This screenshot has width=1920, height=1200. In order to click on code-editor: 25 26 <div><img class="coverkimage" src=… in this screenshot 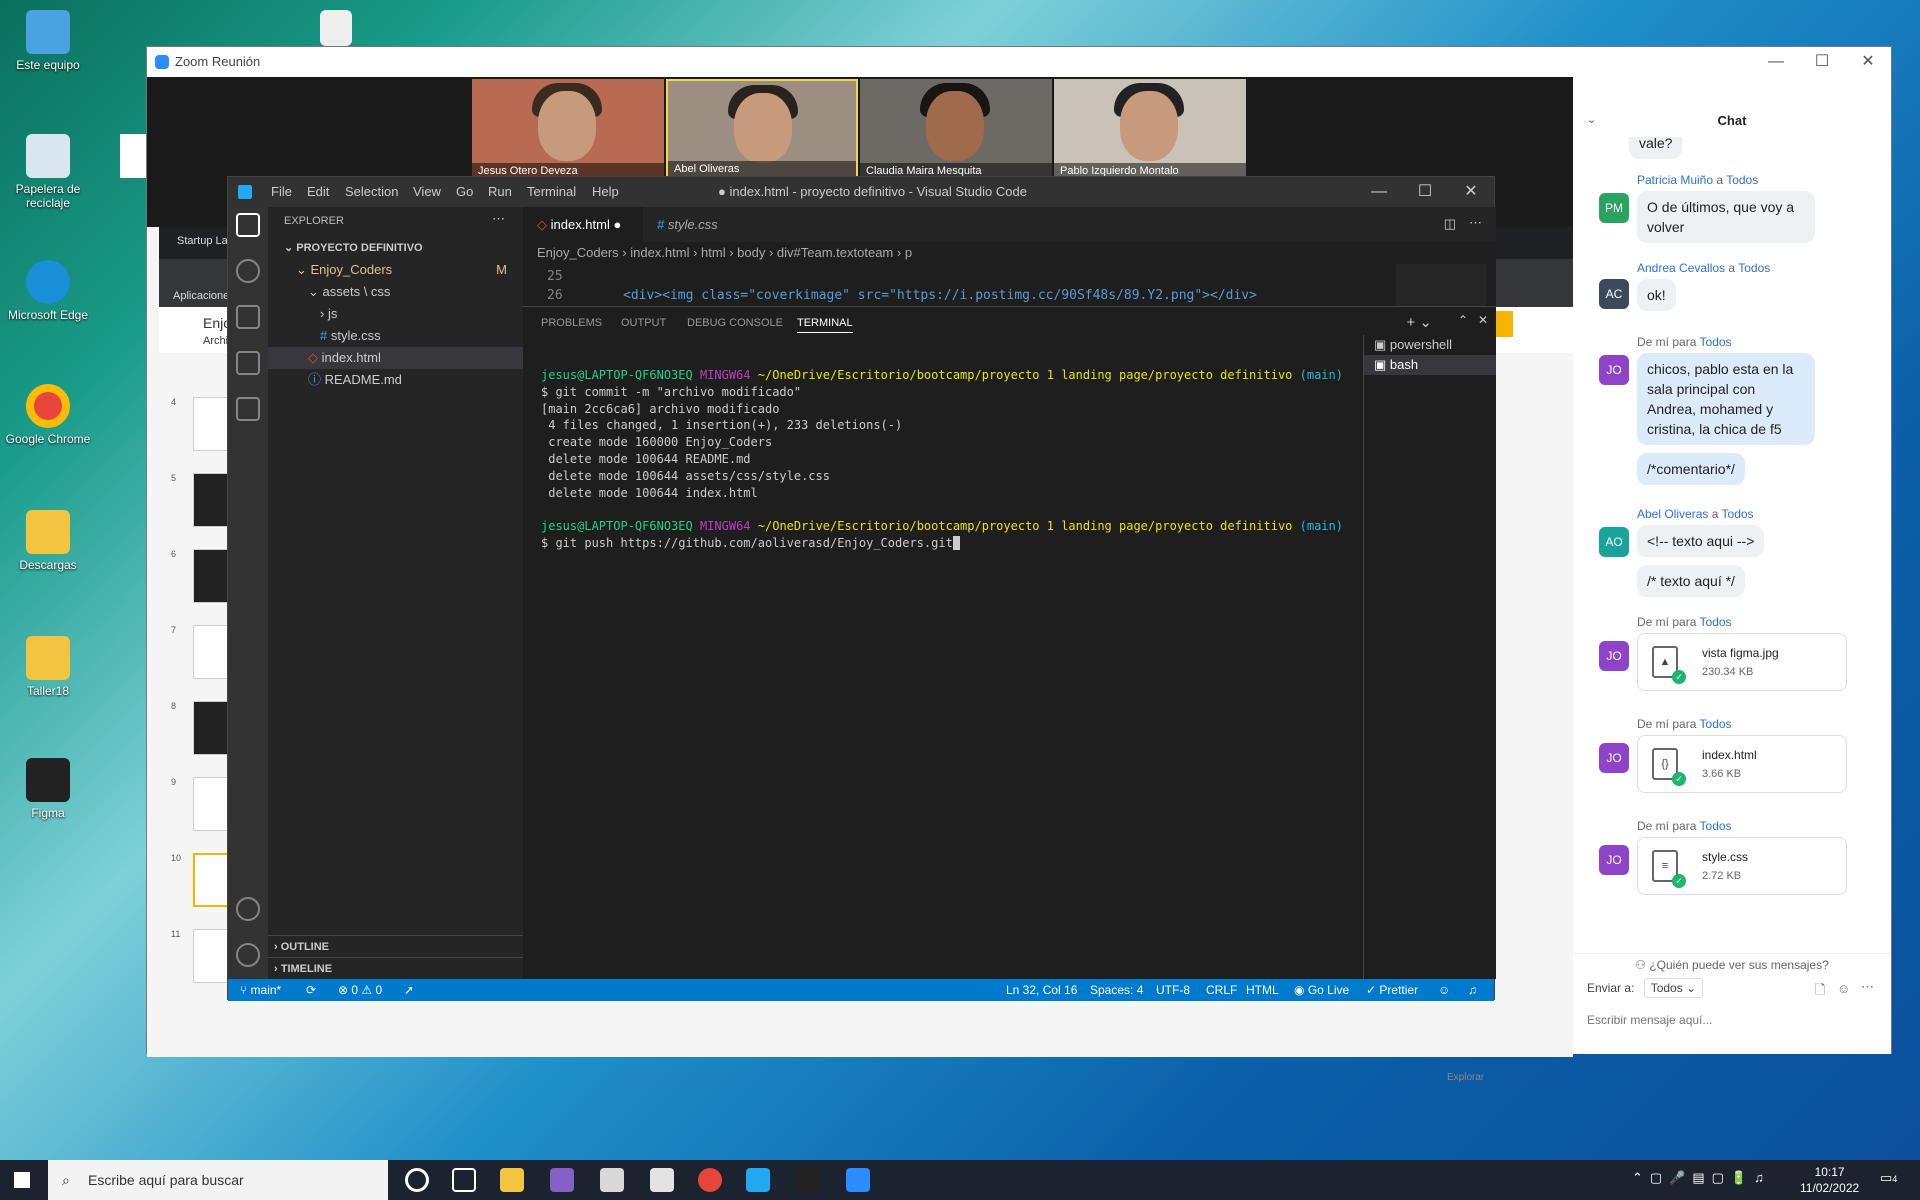, I will do `click(1009, 285)`.